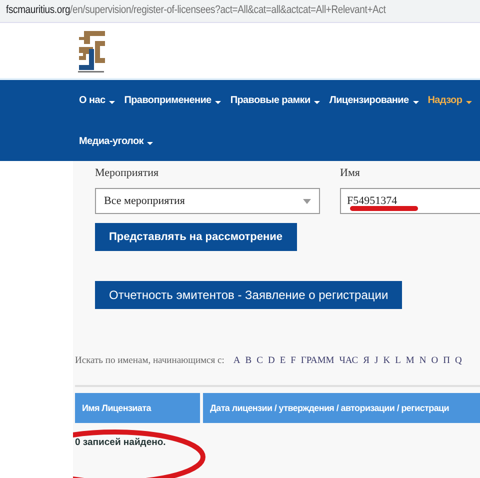  Describe the element at coordinates (458, 361) in the screenshot. I see `letter-link: Q` at that location.